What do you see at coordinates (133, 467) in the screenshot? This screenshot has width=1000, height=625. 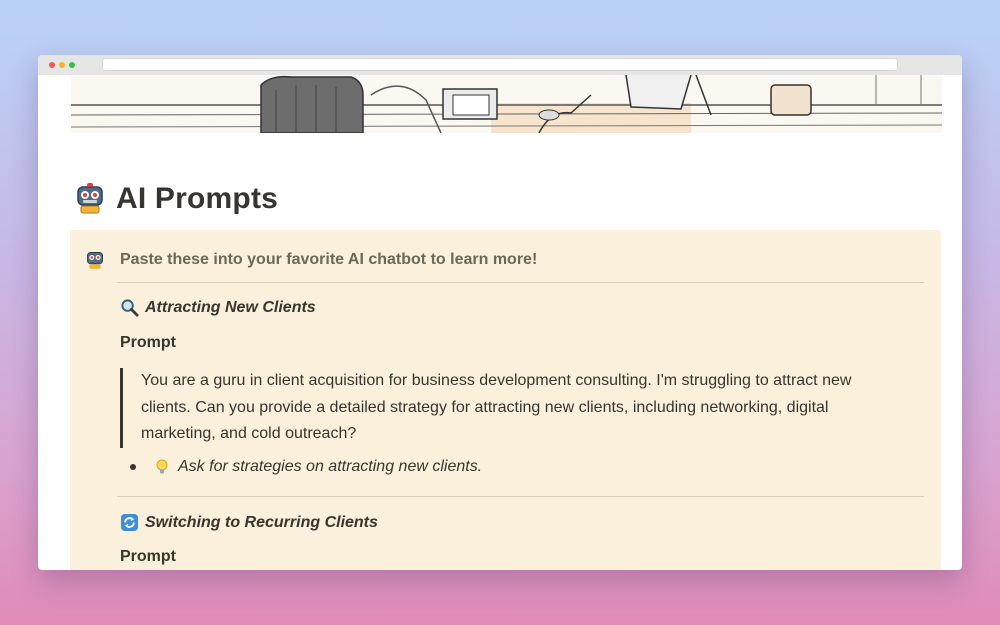 I see `bullet-dot` at bounding box center [133, 467].